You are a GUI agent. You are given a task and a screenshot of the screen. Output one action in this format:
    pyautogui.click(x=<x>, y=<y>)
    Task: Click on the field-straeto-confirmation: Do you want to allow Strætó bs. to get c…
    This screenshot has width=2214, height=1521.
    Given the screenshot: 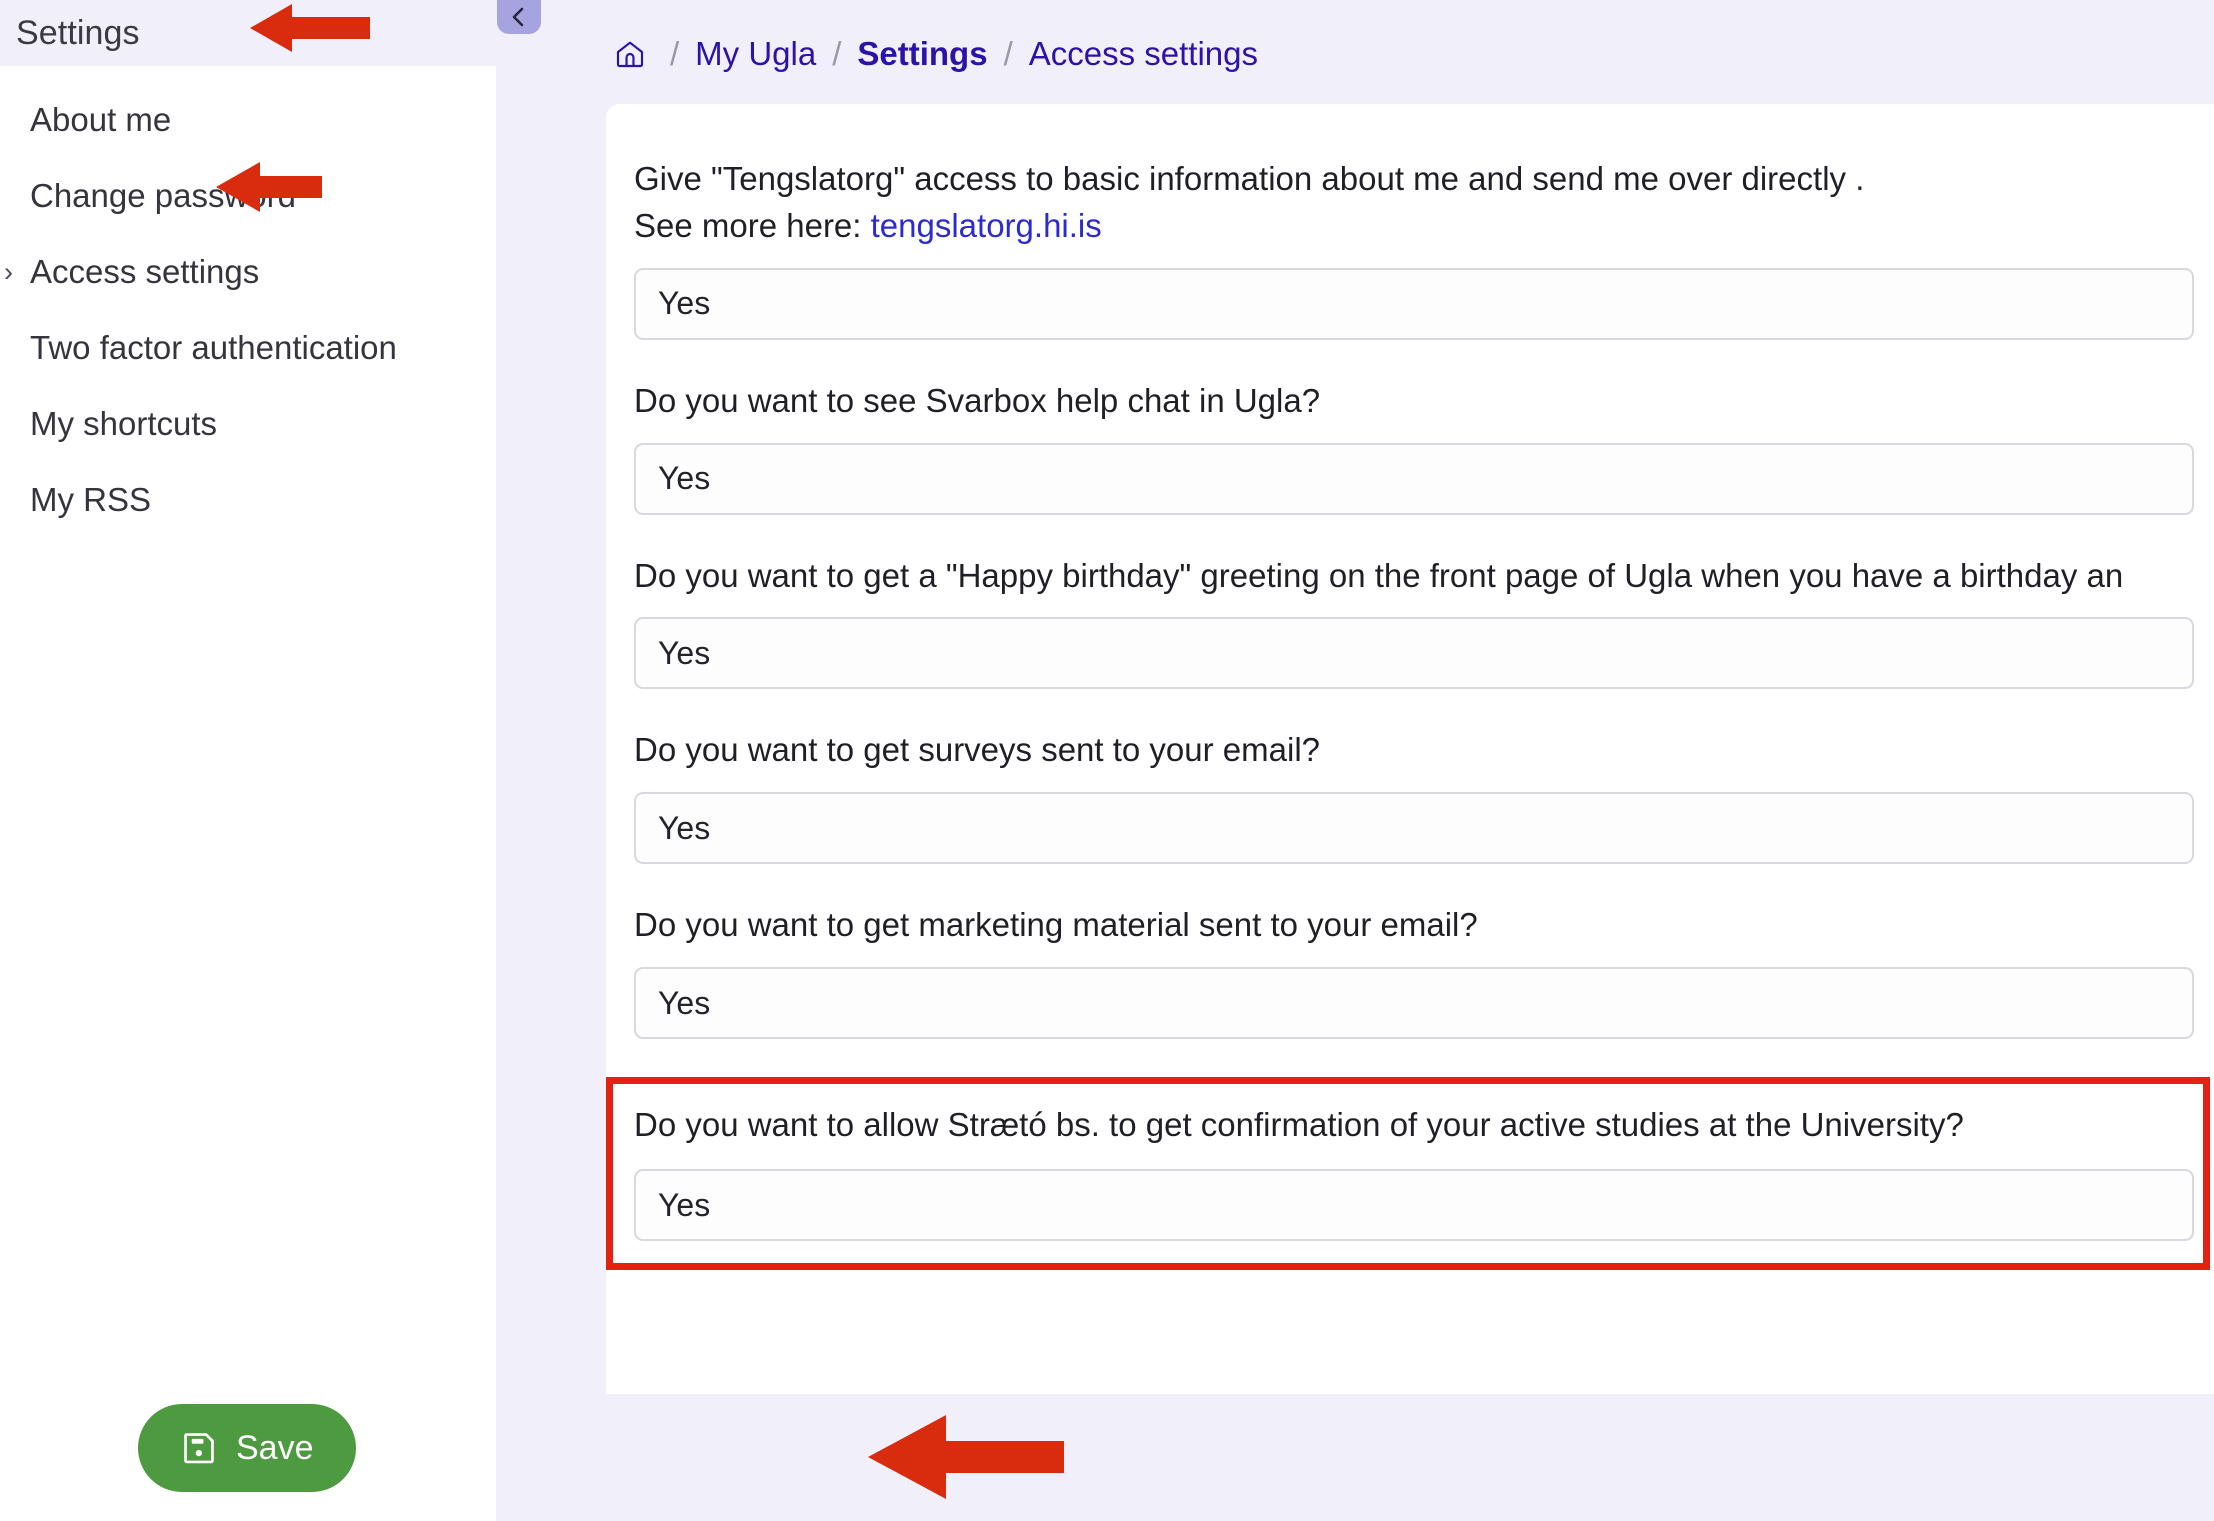 What is the action you would take?
    pyautogui.click(x=1408, y=1174)
    